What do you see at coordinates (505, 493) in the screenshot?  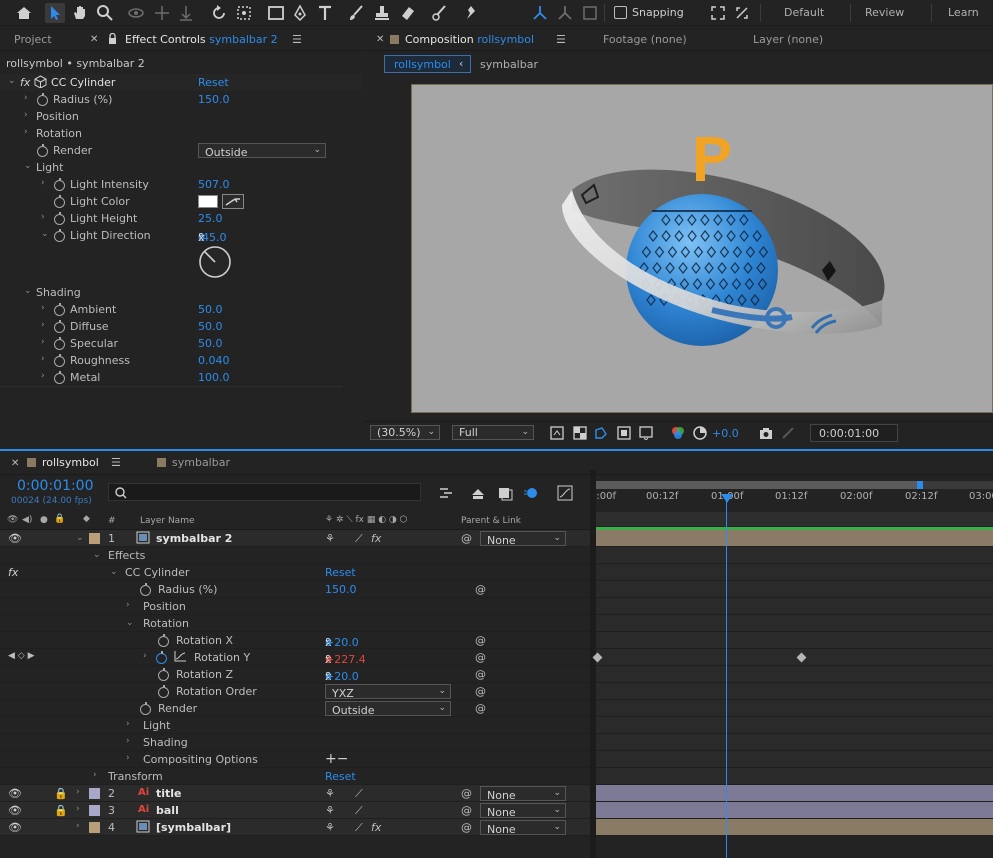 I see `frame-blending-icon` at bounding box center [505, 493].